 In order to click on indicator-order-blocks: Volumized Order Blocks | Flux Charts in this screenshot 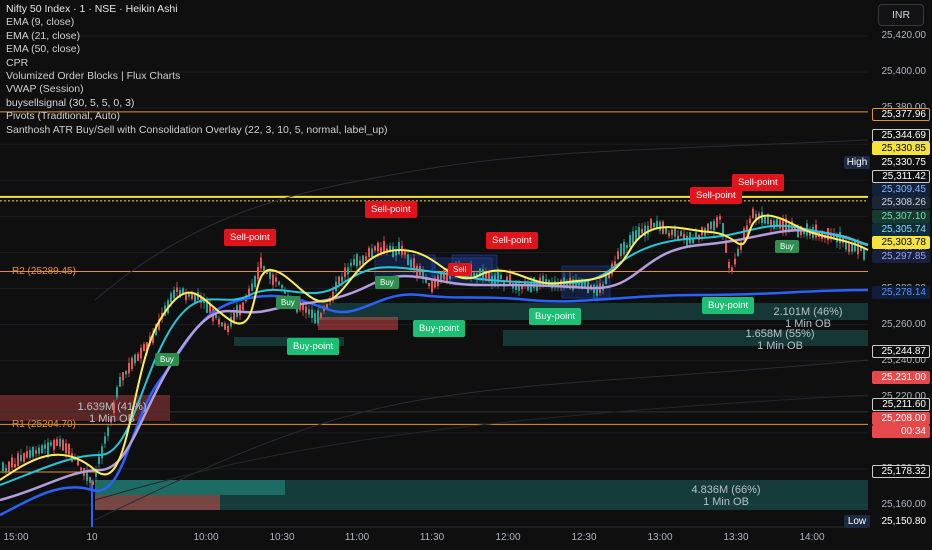, I will do `click(197, 76)`.